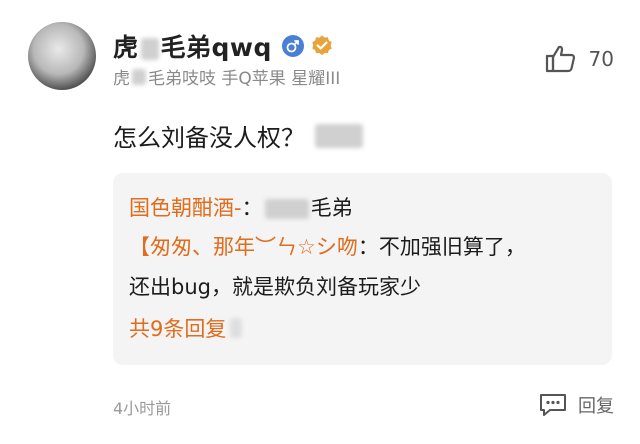 Image resolution: width=640 pixels, height=444 pixels. I want to click on username-part: 虎, so click(126, 47).